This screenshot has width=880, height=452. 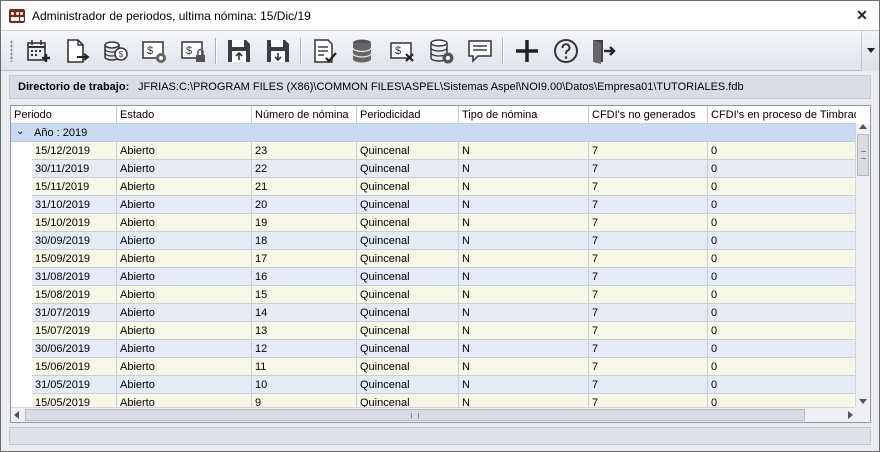 I want to click on vertical-scroll-thumb, so click(x=863, y=155).